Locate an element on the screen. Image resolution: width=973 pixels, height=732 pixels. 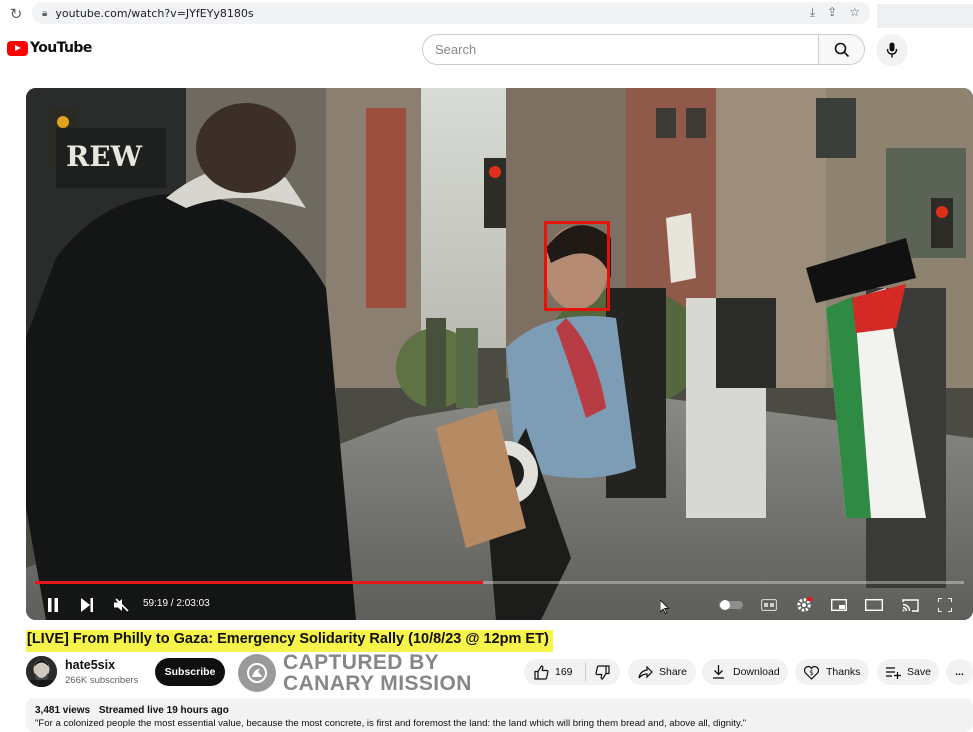
share-page-icon: ⇪ is located at coordinates (832, 12).